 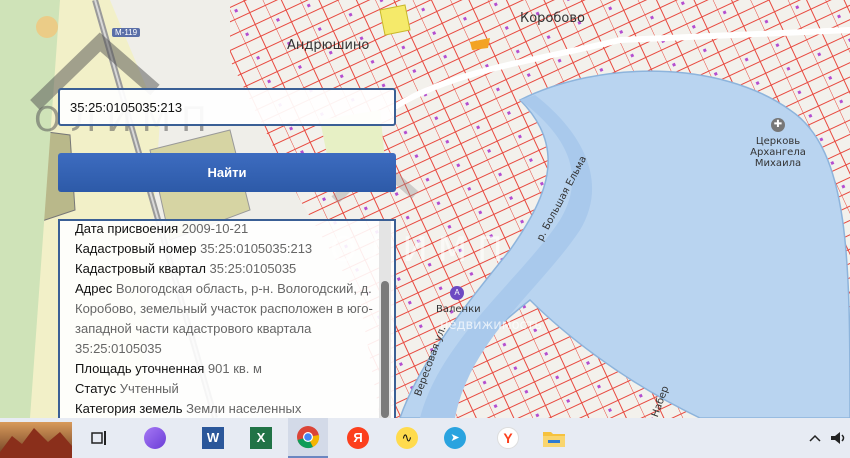 What do you see at coordinates (358, 438) in the screenshot?
I see `yandex-browser-icon: Я` at bounding box center [358, 438].